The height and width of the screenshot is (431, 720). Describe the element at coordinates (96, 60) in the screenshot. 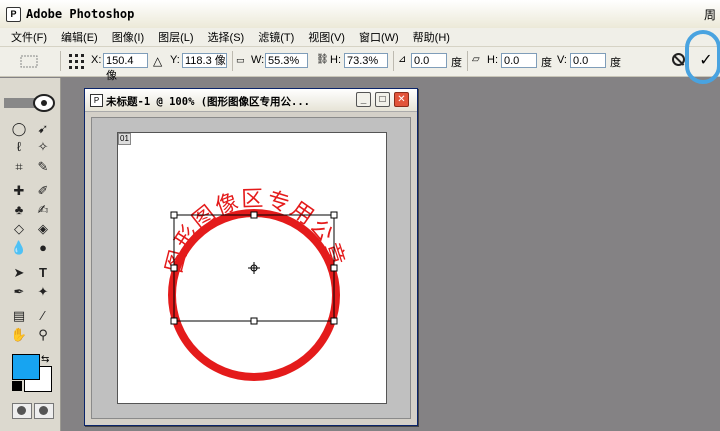

I see `x-label: X:` at that location.